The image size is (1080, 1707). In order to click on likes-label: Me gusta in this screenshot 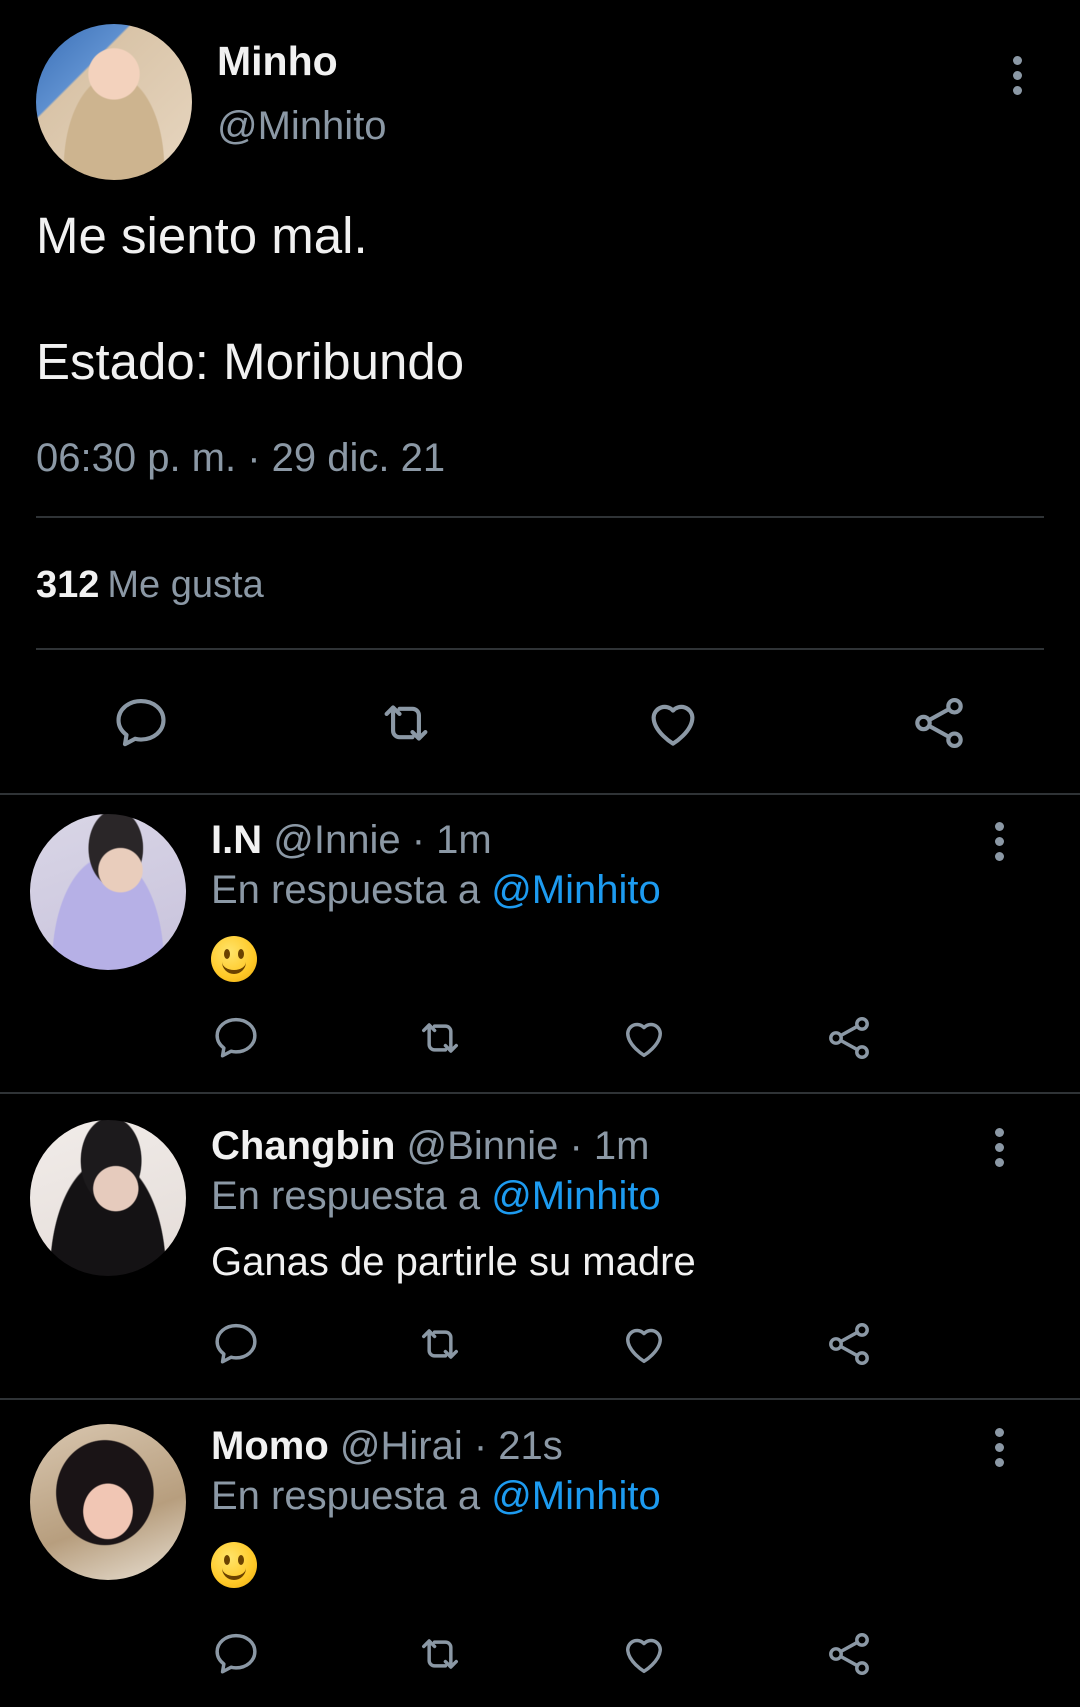, I will do `click(185, 585)`.